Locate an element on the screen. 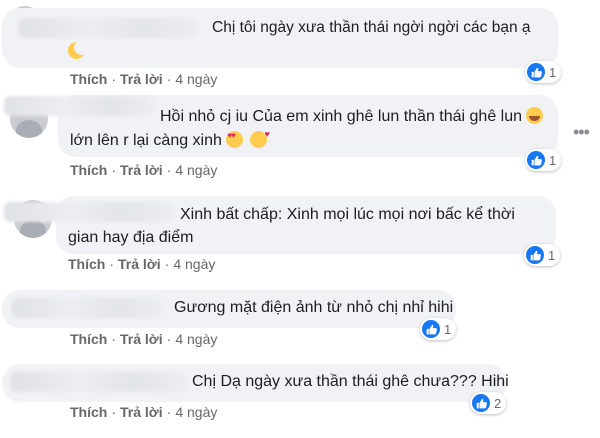 This screenshot has width=600, height=438. comment-text-line: lớn lên r lại càng xinh is located at coordinates (170, 139).